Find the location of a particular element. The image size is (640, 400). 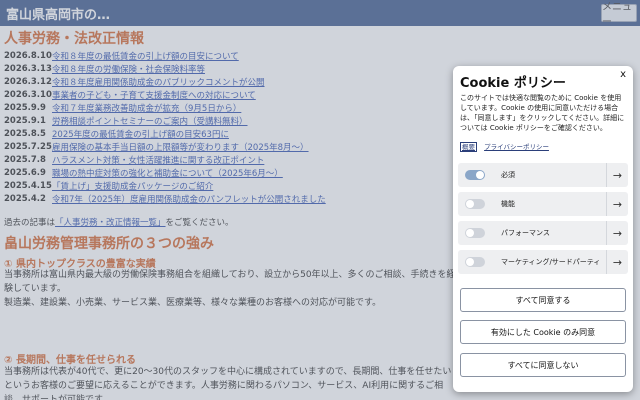

toggle-functional is located at coordinates (475, 204).